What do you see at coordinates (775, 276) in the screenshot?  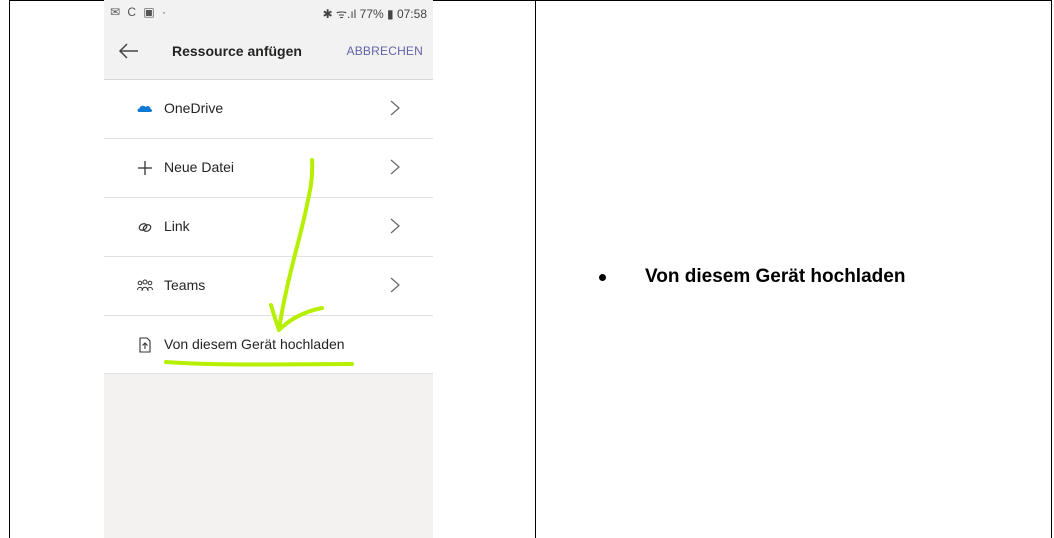 I see `instruction-bullet-text: Von diesem Gerät hochladen` at bounding box center [775, 276].